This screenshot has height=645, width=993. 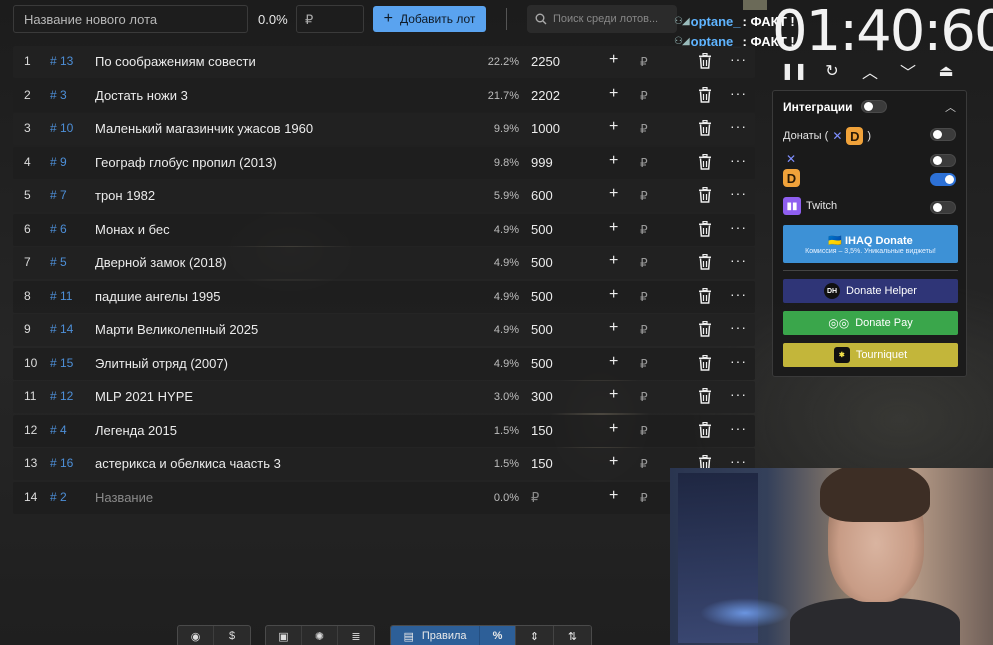 What do you see at coordinates (908, 71) in the screenshot?
I see `chevron-down-icon: ﹀` at bounding box center [908, 71].